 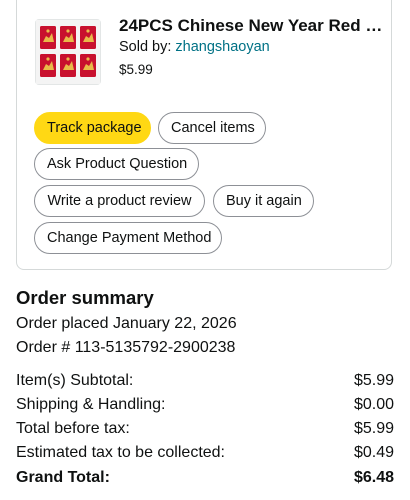 What do you see at coordinates (119, 201) in the screenshot?
I see `write-review-button: Write a product review` at bounding box center [119, 201].